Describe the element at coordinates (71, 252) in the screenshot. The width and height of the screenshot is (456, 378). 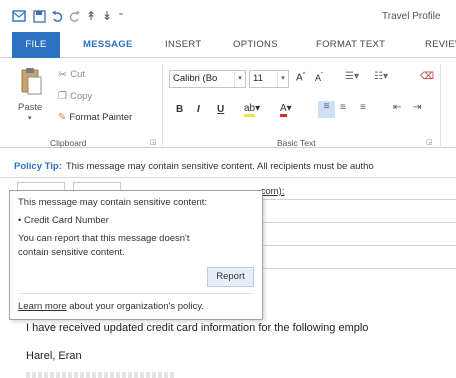
I see `popup-line-4: contain sensitive content.` at that location.